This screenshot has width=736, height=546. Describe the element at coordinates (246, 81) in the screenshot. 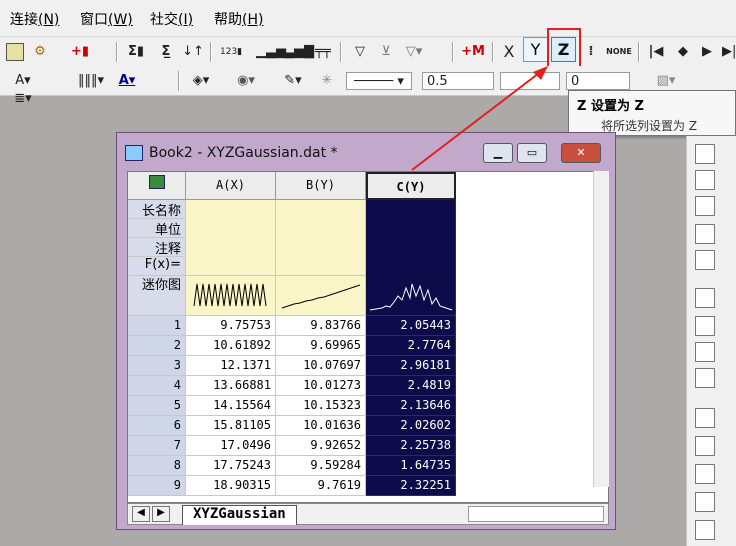

I see `pattern-icon: ◉▾` at that location.